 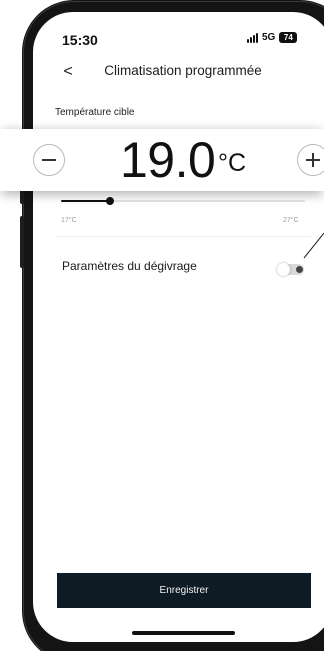 What do you see at coordinates (252, 37) in the screenshot?
I see `signal-bars-icon` at bounding box center [252, 37].